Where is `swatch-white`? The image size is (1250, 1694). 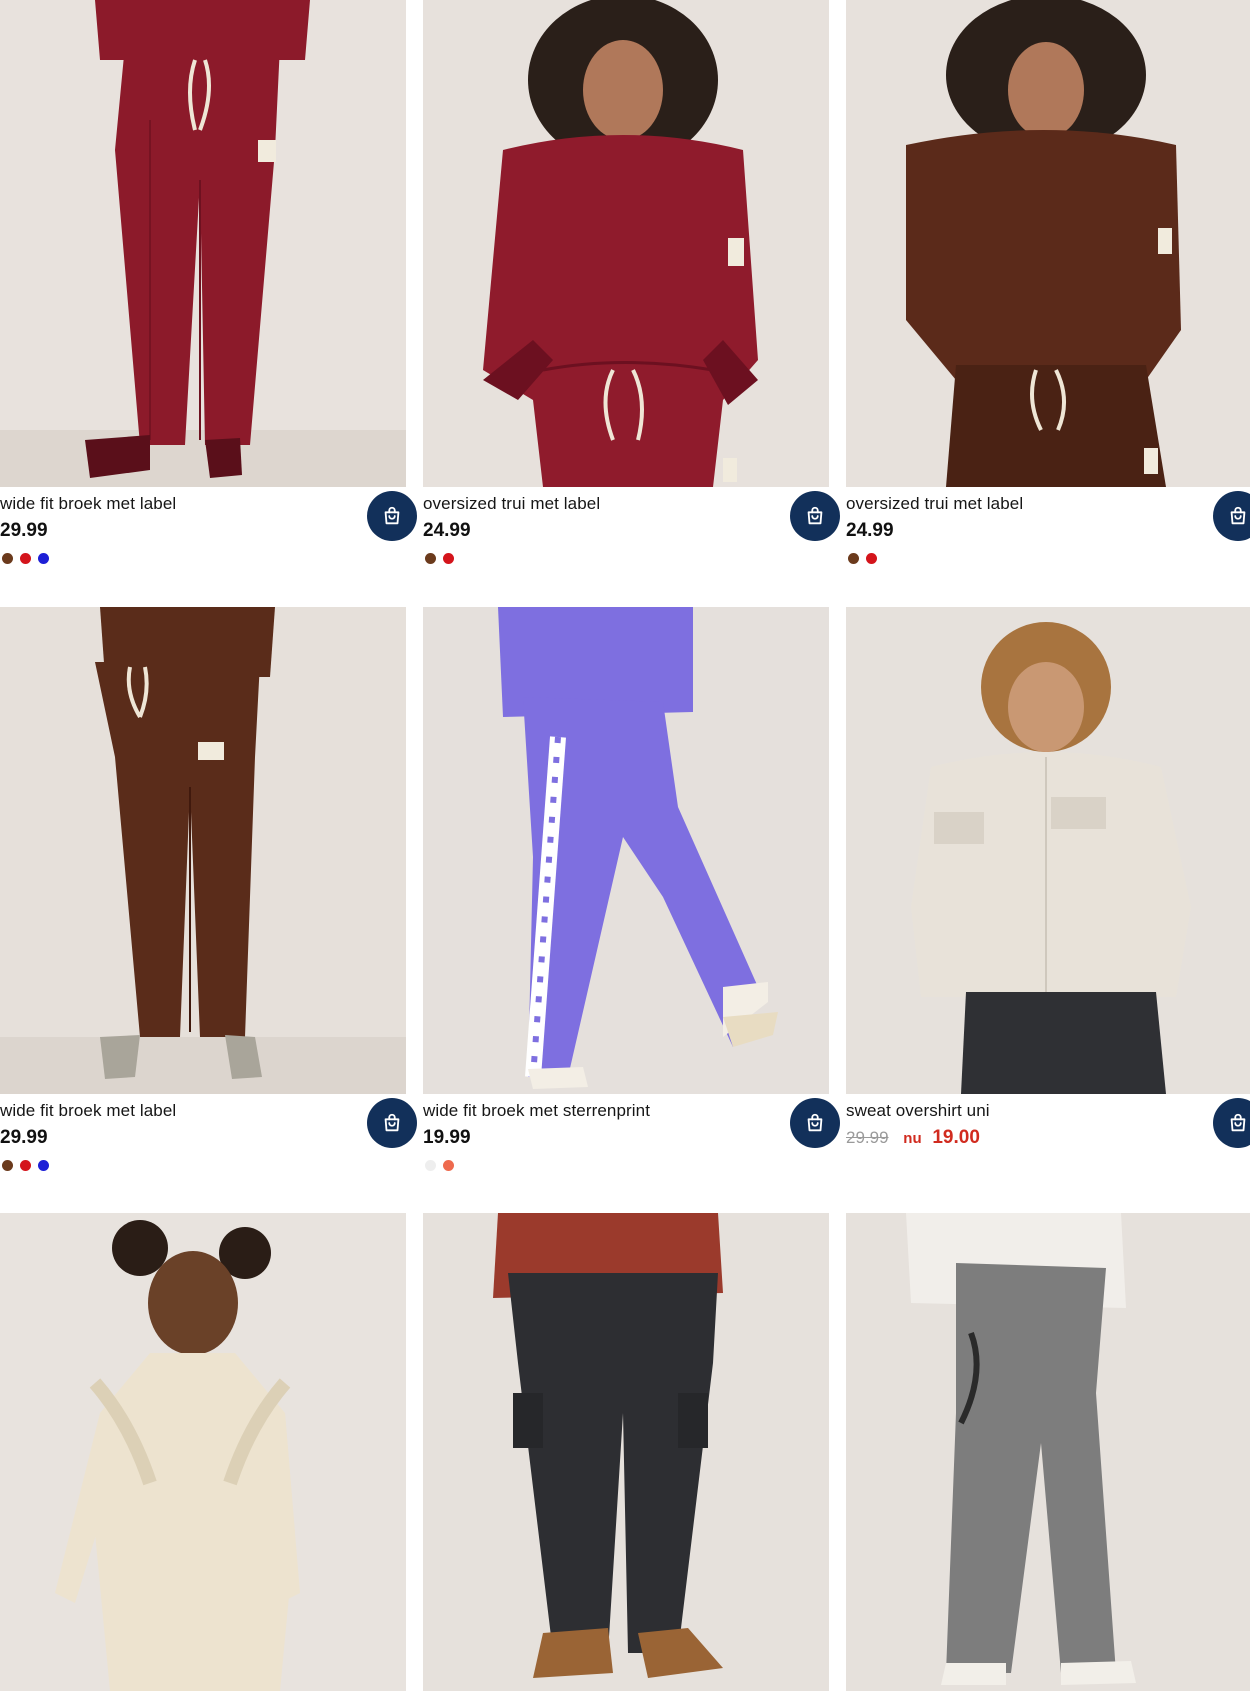 swatch-white is located at coordinates (430, 1165).